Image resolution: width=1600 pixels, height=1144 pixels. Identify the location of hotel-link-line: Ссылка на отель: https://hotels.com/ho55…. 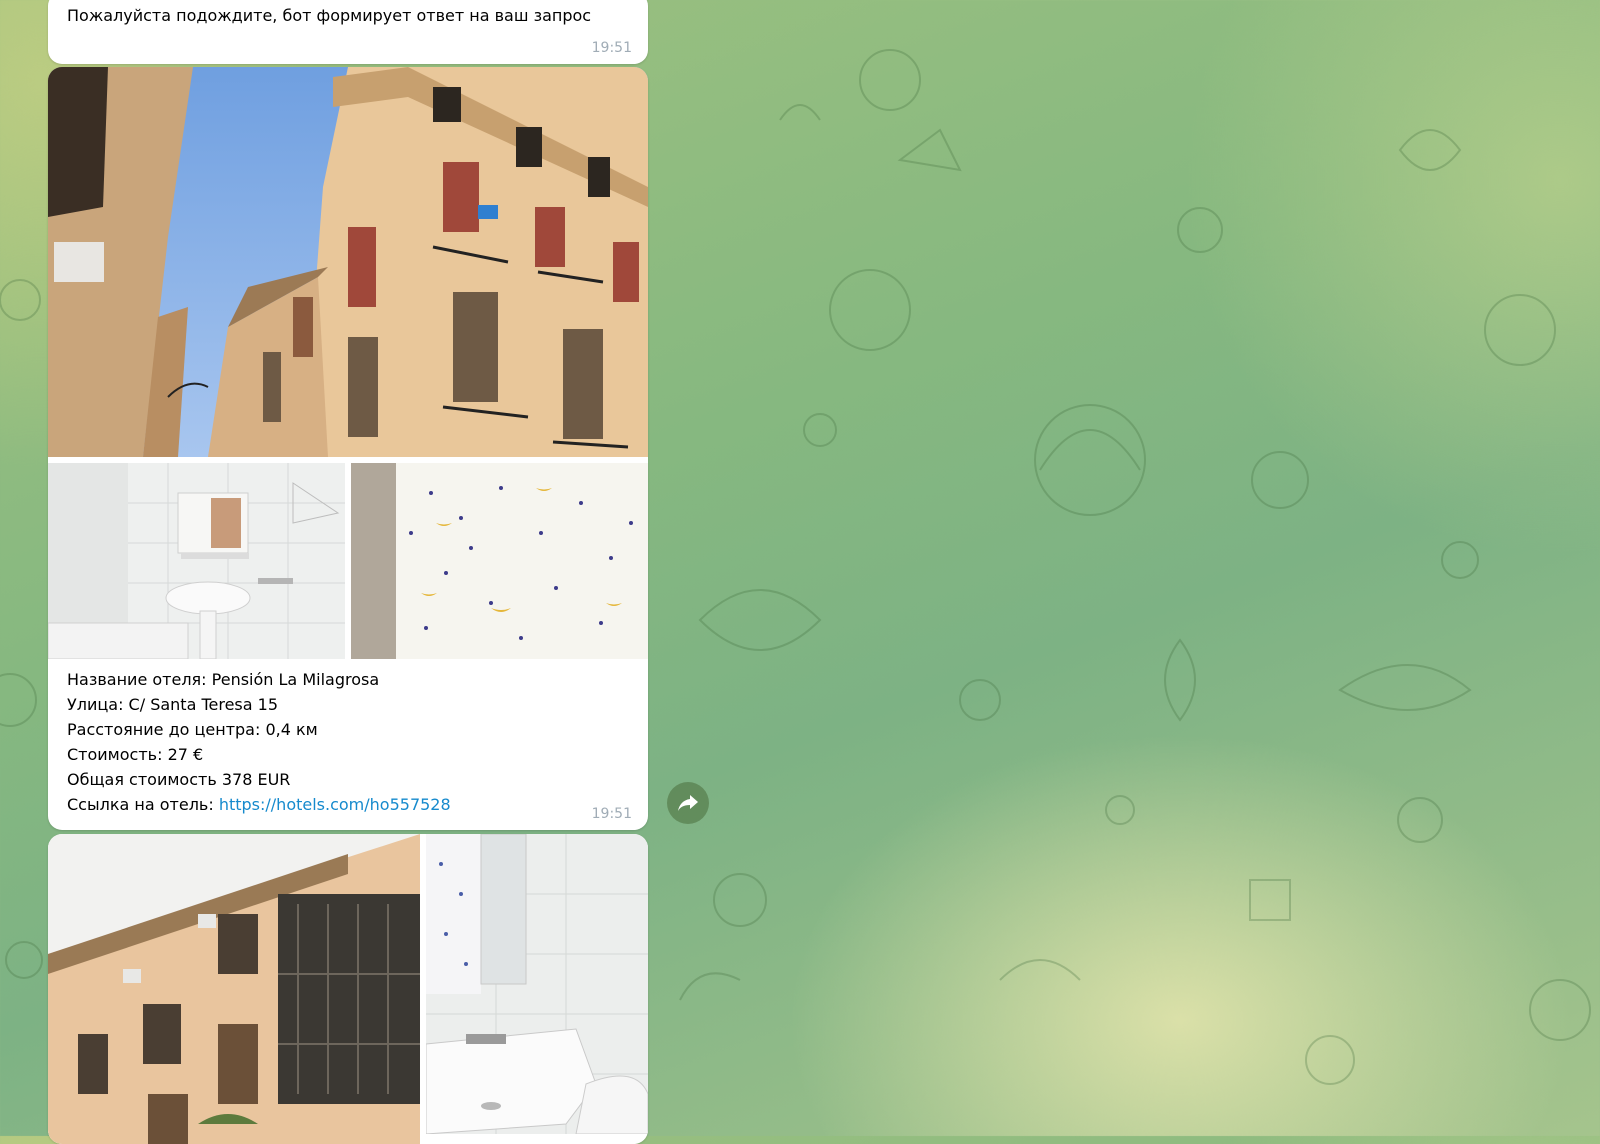
(259, 804).